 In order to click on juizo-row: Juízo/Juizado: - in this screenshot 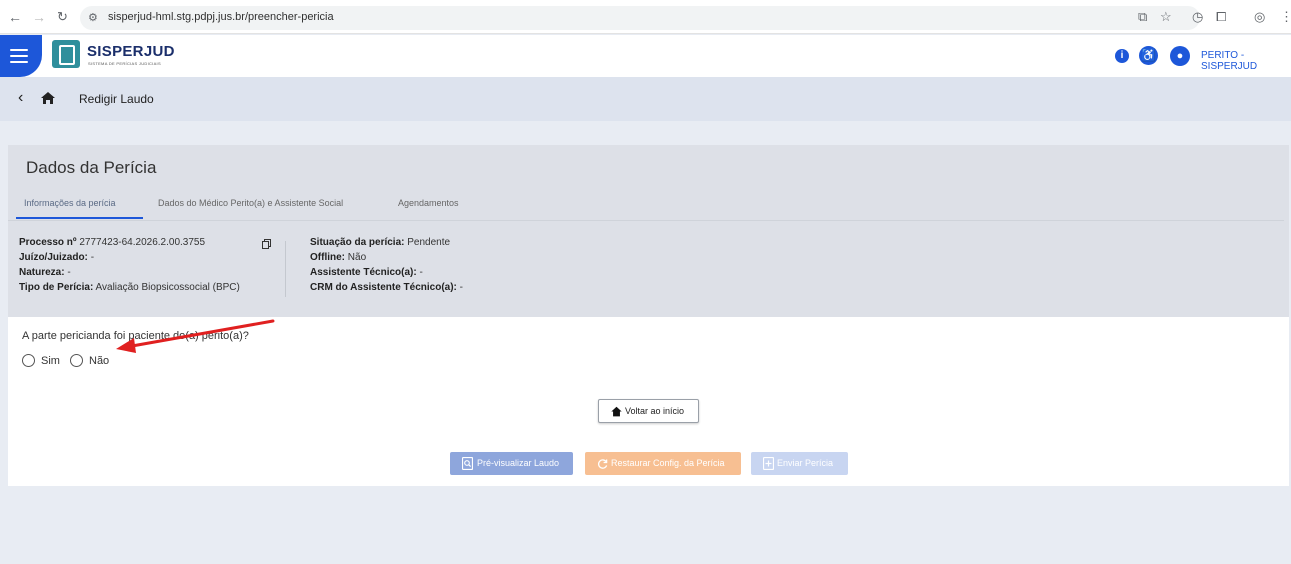, I will do `click(56, 258)`.